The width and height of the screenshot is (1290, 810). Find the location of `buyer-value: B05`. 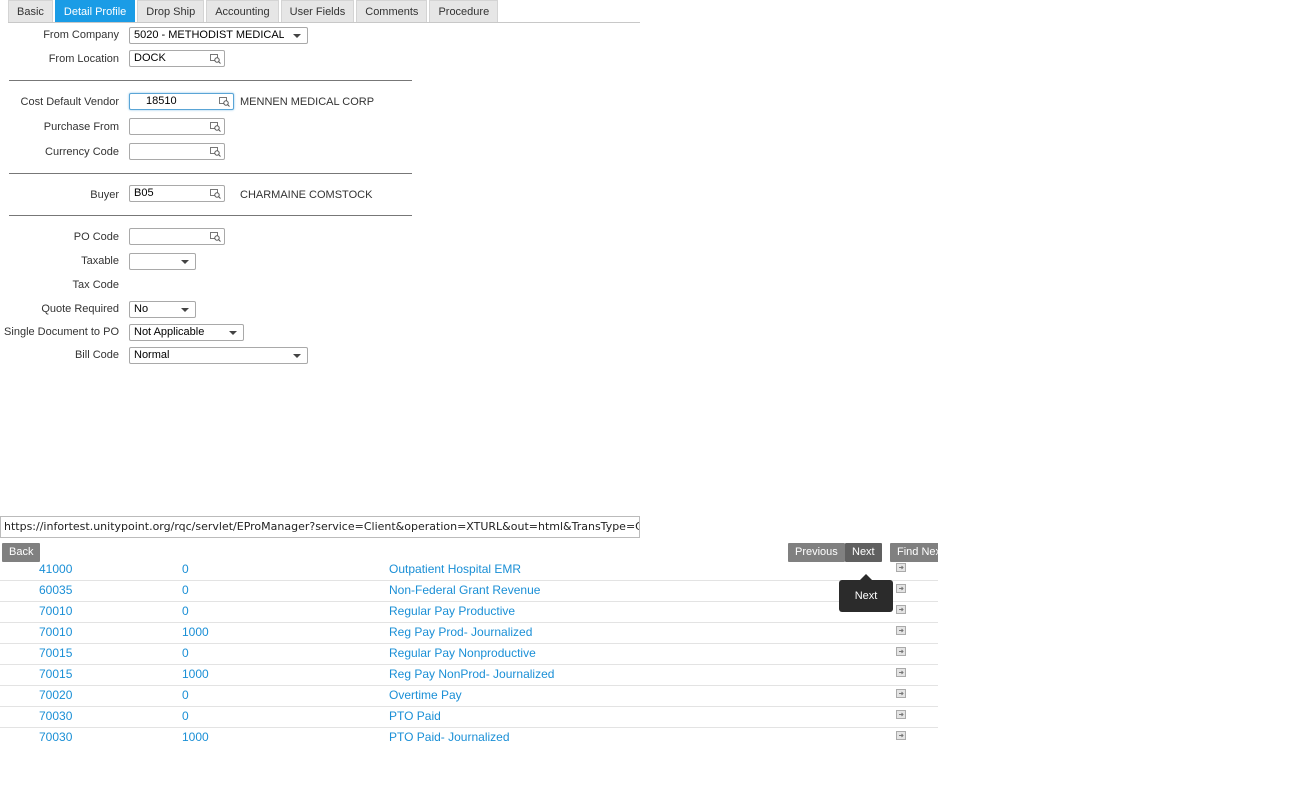

buyer-value: B05 is located at coordinates (144, 193).